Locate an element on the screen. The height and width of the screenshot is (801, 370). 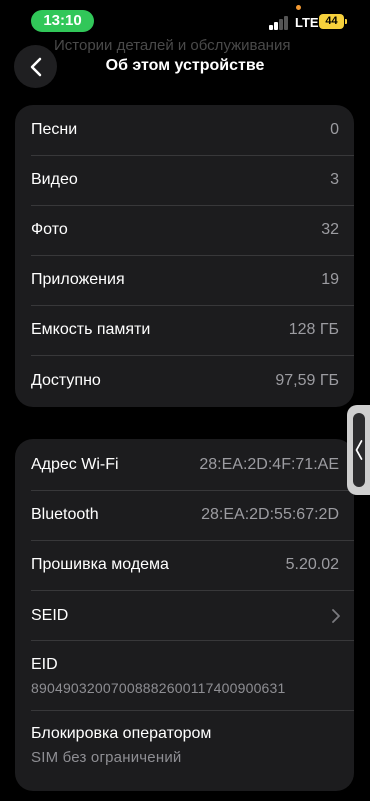
row-label: Песни is located at coordinates (54, 129).